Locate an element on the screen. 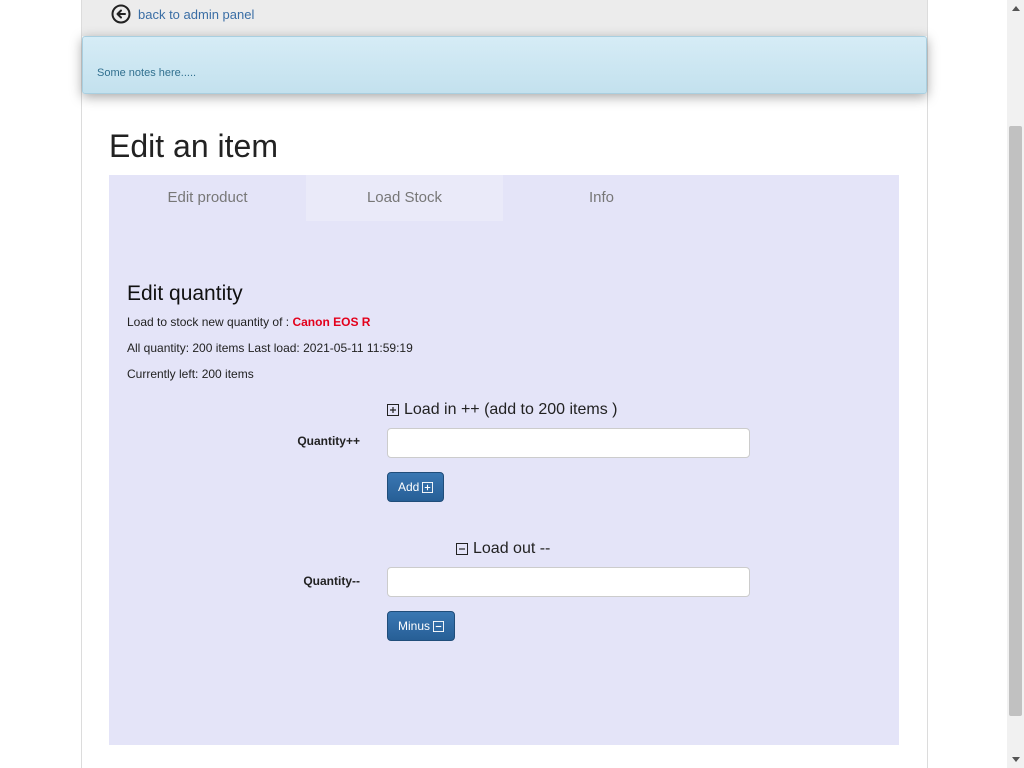 The height and width of the screenshot is (768, 1024). tab-bar: Edit product Load Stock Info is located at coordinates (404, 198).